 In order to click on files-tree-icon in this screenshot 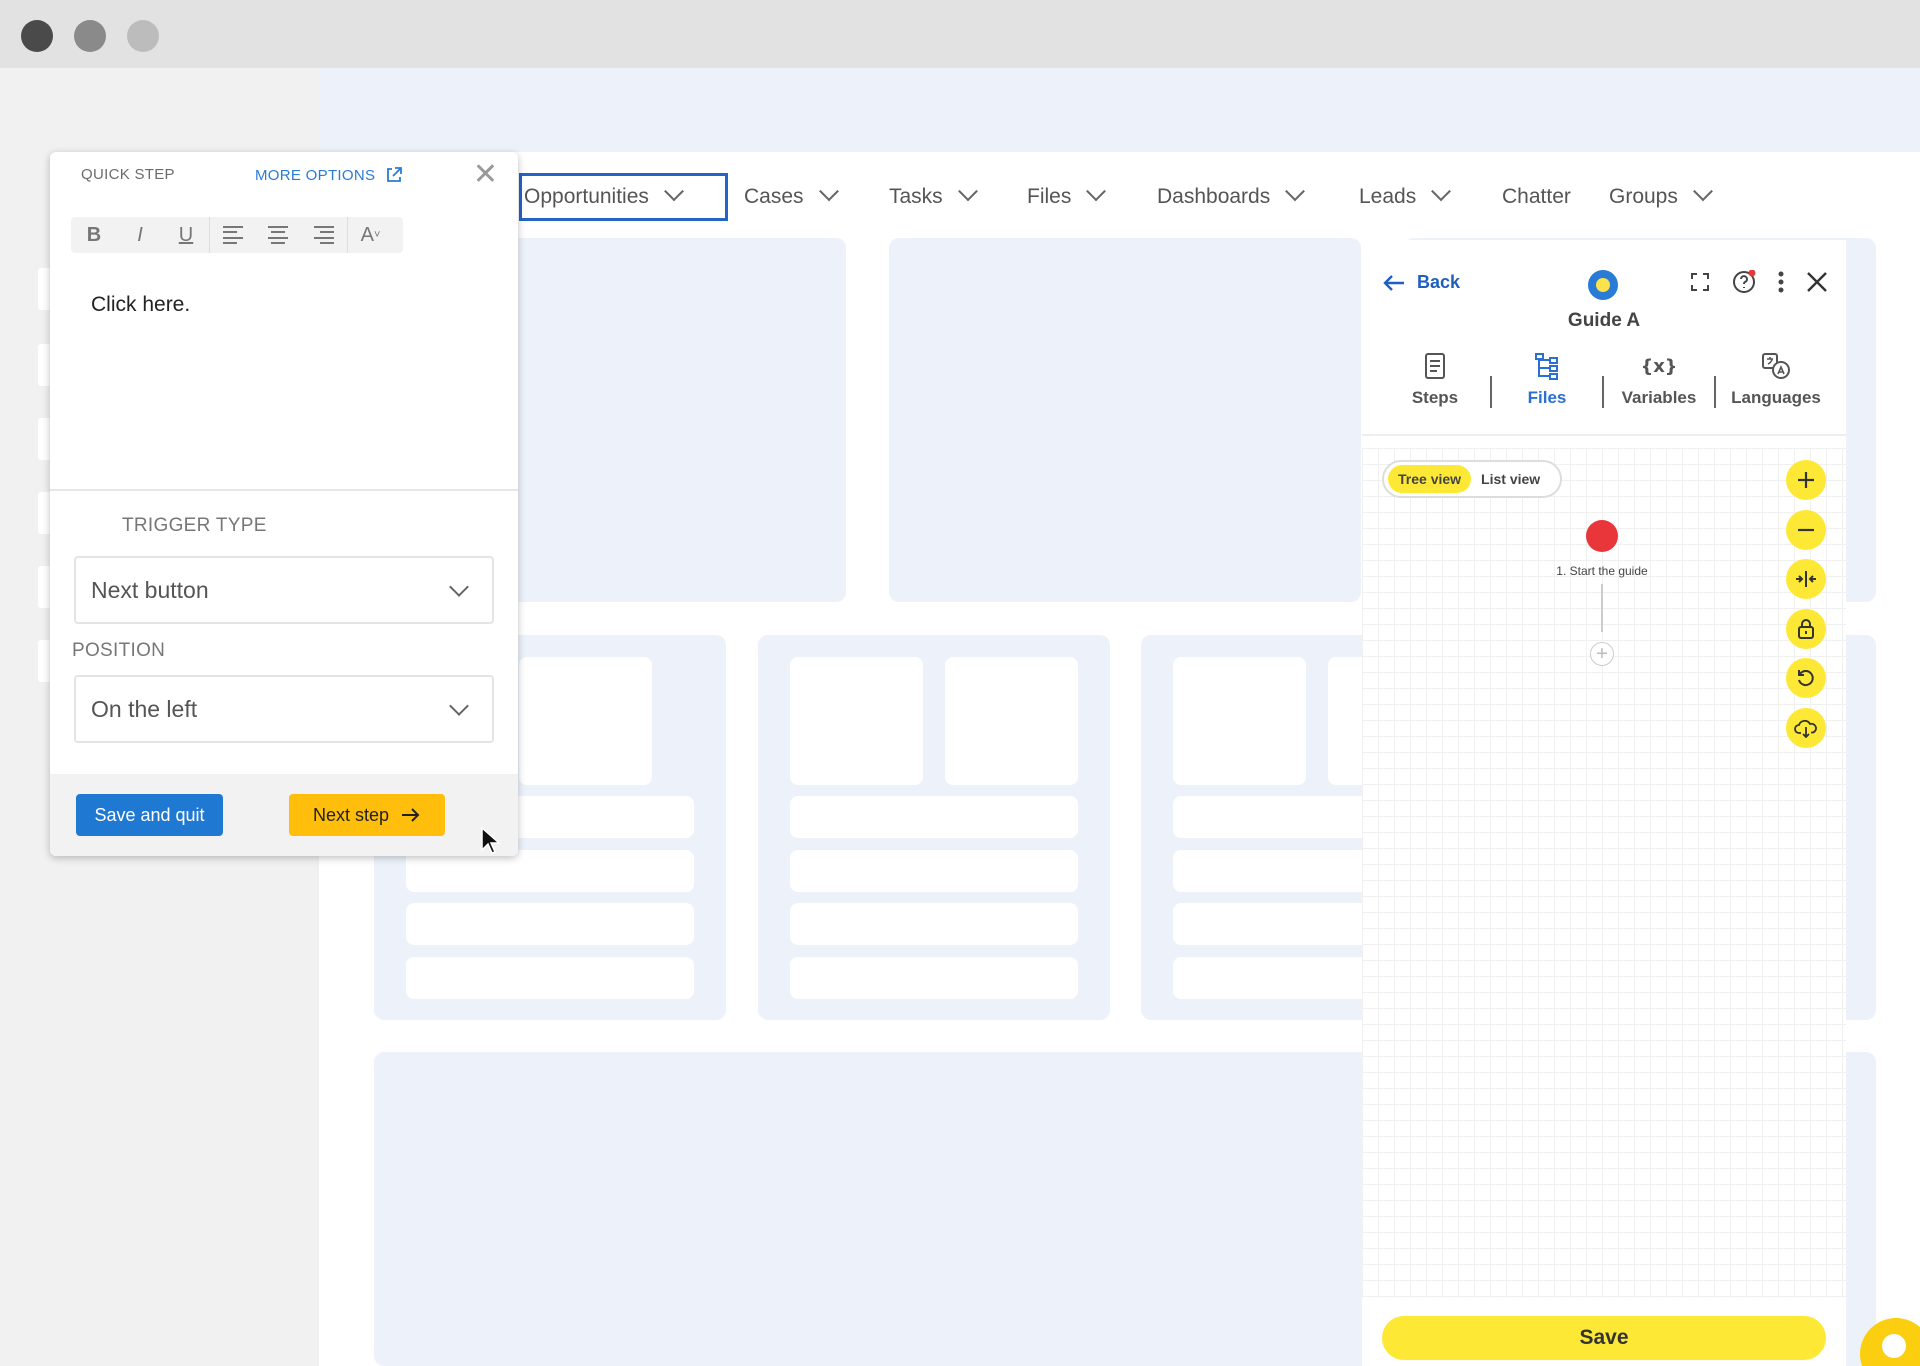, I will do `click(1546, 366)`.